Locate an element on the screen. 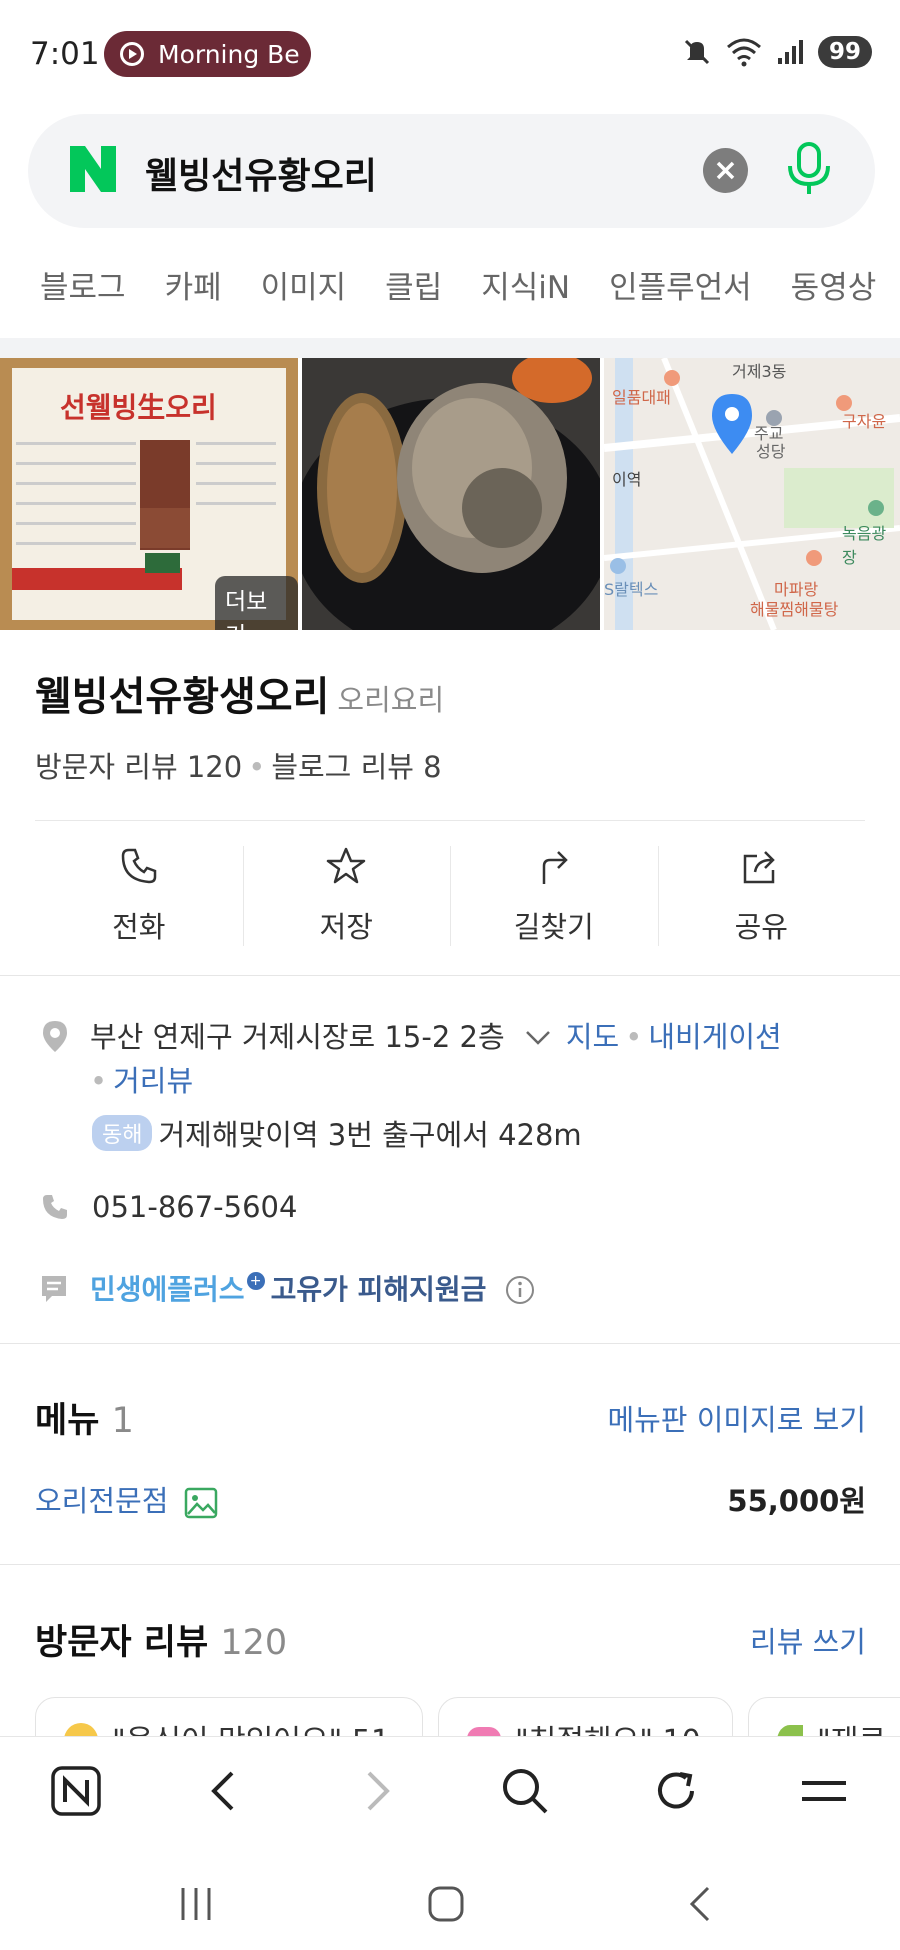  naver-home-button is located at coordinates (76, 1793).